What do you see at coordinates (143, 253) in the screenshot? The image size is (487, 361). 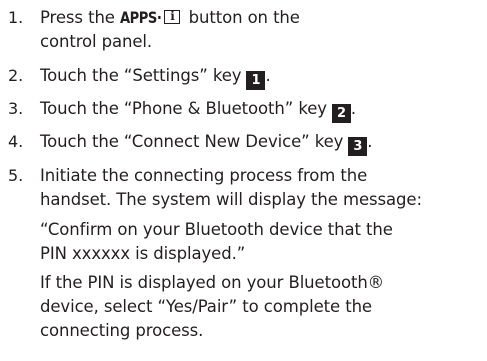 I see `step-5-message-line-2: PIN xxxxxx is displayed.”` at bounding box center [143, 253].